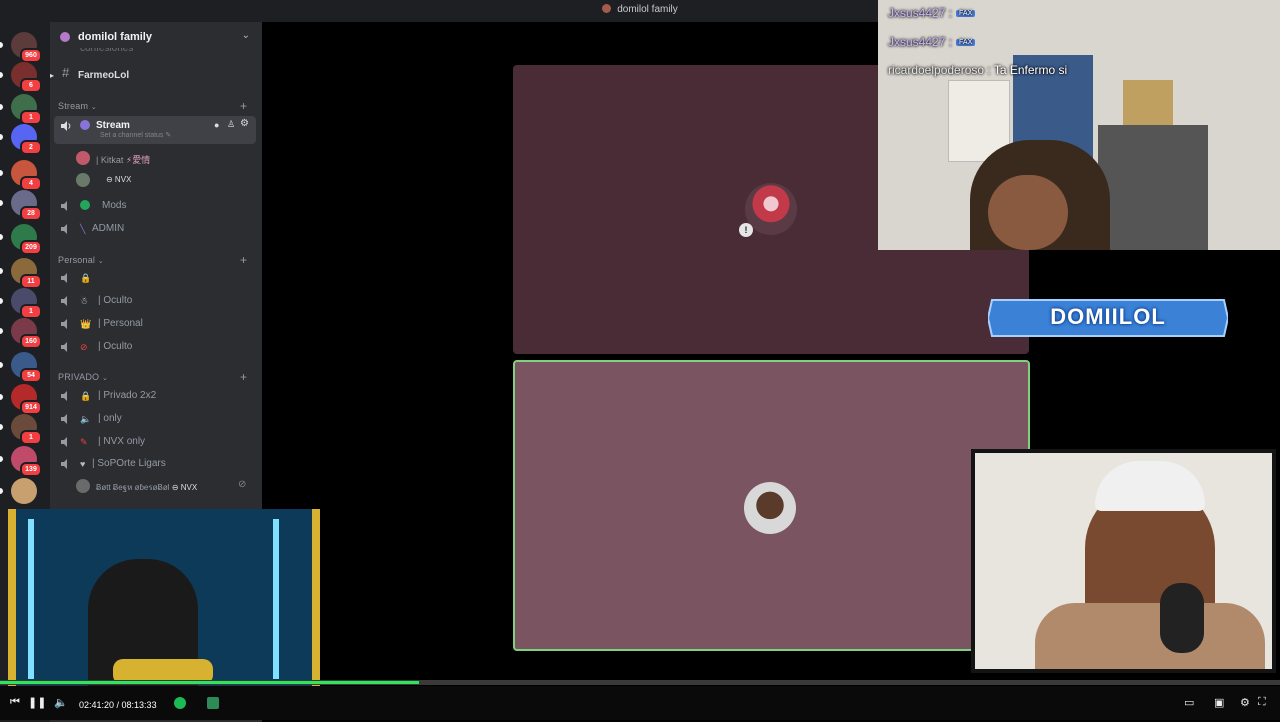 The image size is (1280, 722). I want to click on server-icon-8: 1, so click(26, 303).